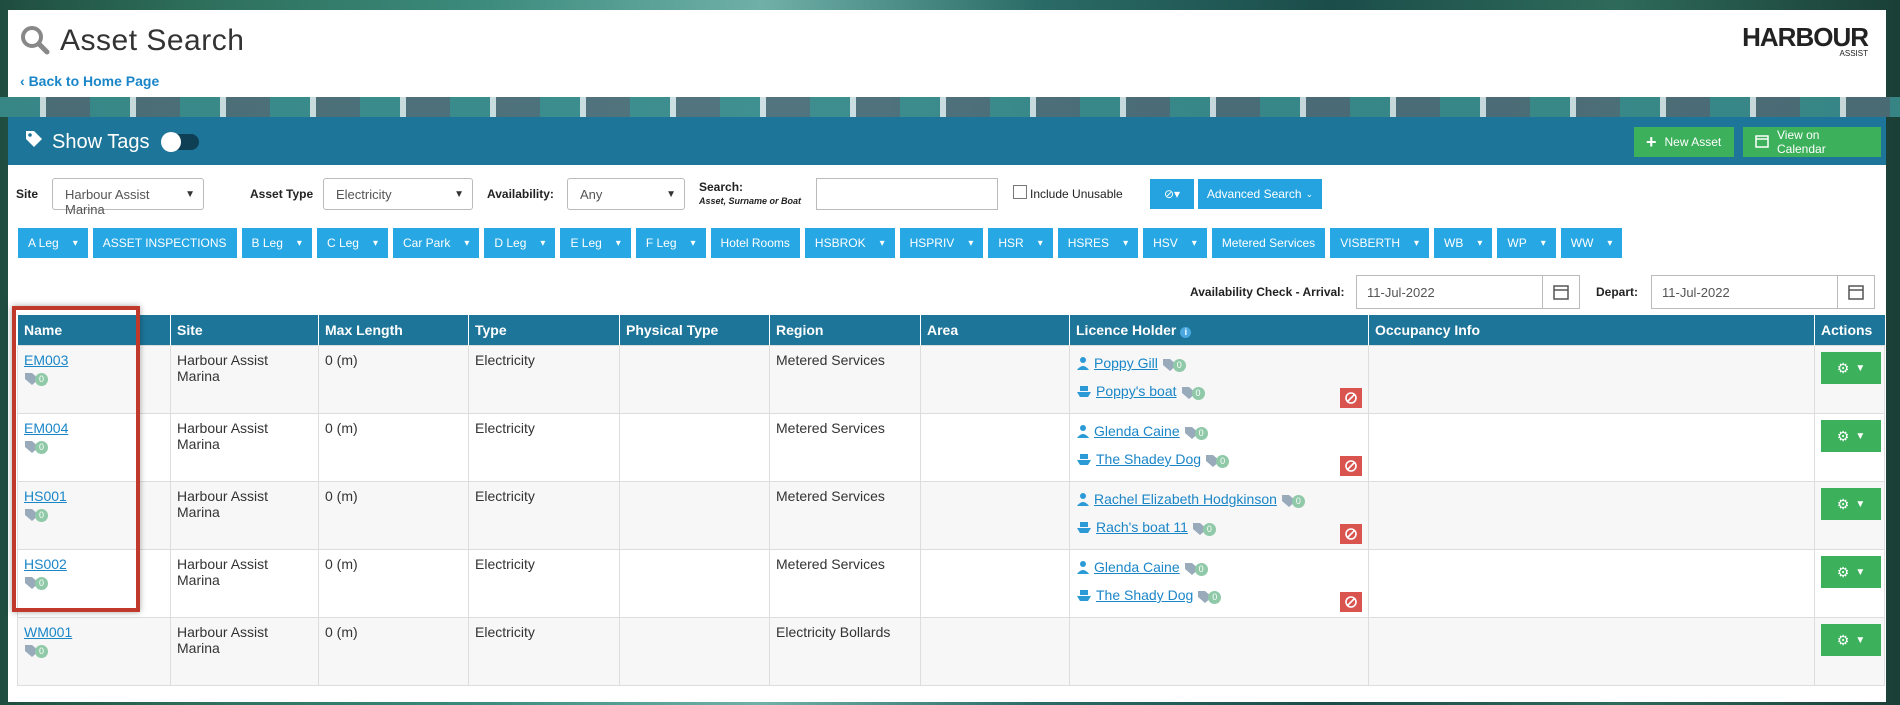 Image resolution: width=1900 pixels, height=705 pixels. Describe the element at coordinates (1268, 243) in the screenshot. I see `tag-filter-button: Metered Services` at that location.